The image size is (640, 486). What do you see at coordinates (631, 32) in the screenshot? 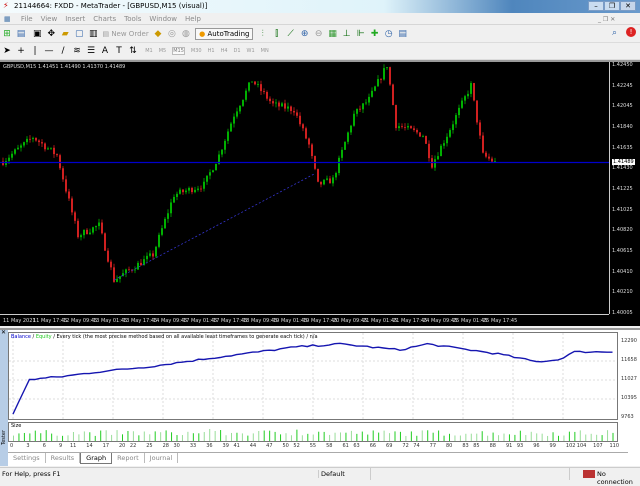
I see `notification-icon: !` at bounding box center [631, 32].